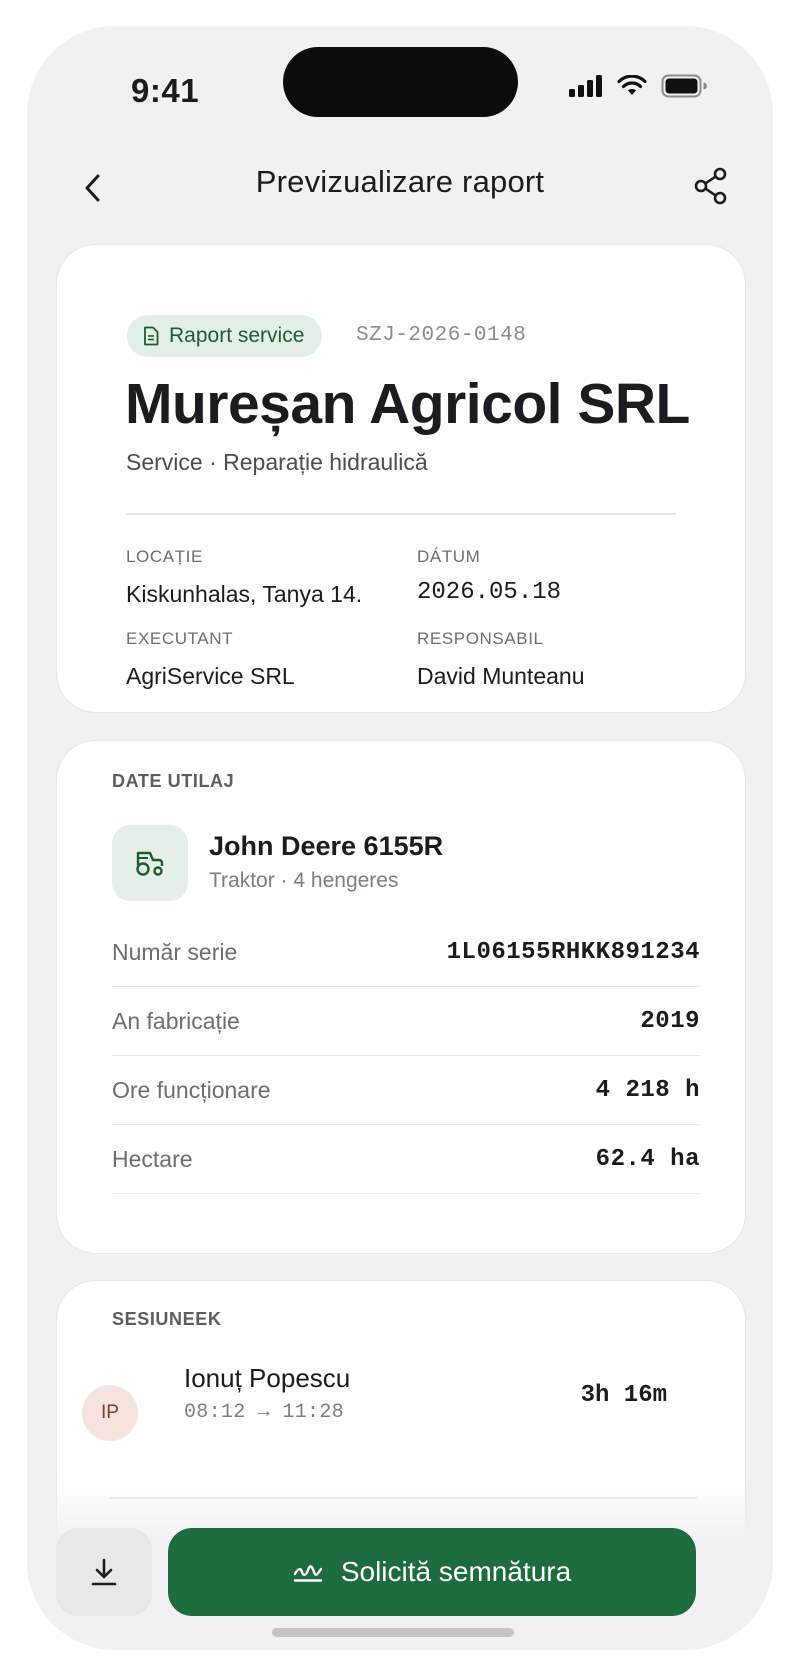 This screenshot has height=1678, width=800. I want to click on executor-value: AgriService SRL, so click(210, 676).